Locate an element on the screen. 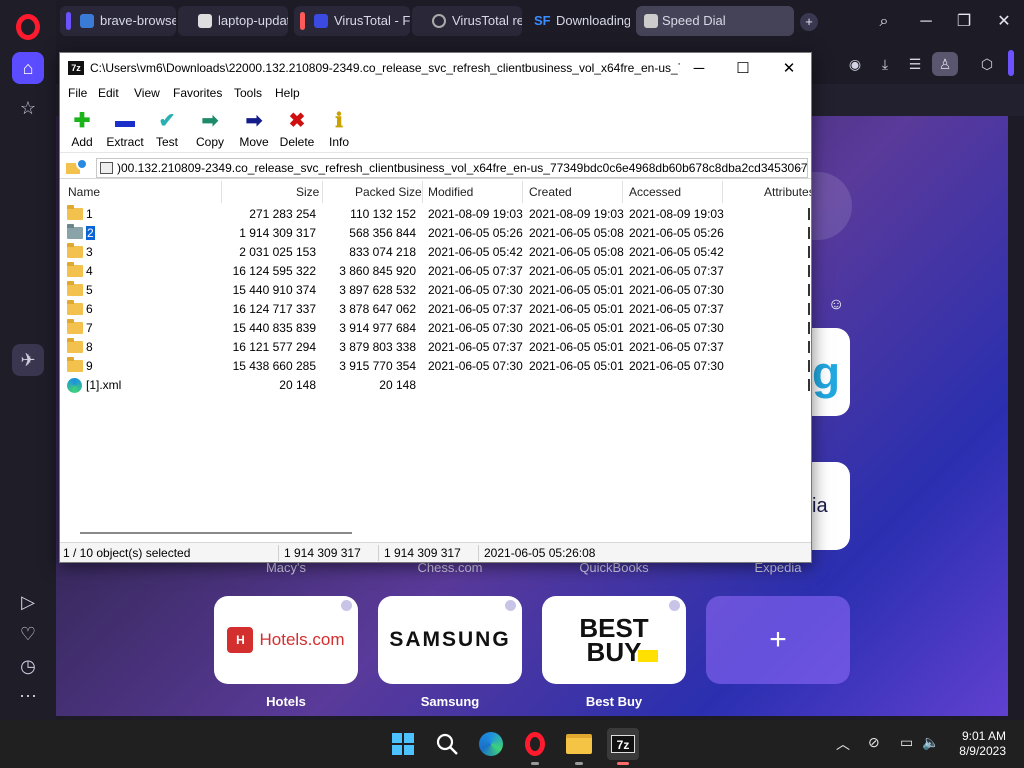  more-dots-icon: ⋯ is located at coordinates (28, 696).